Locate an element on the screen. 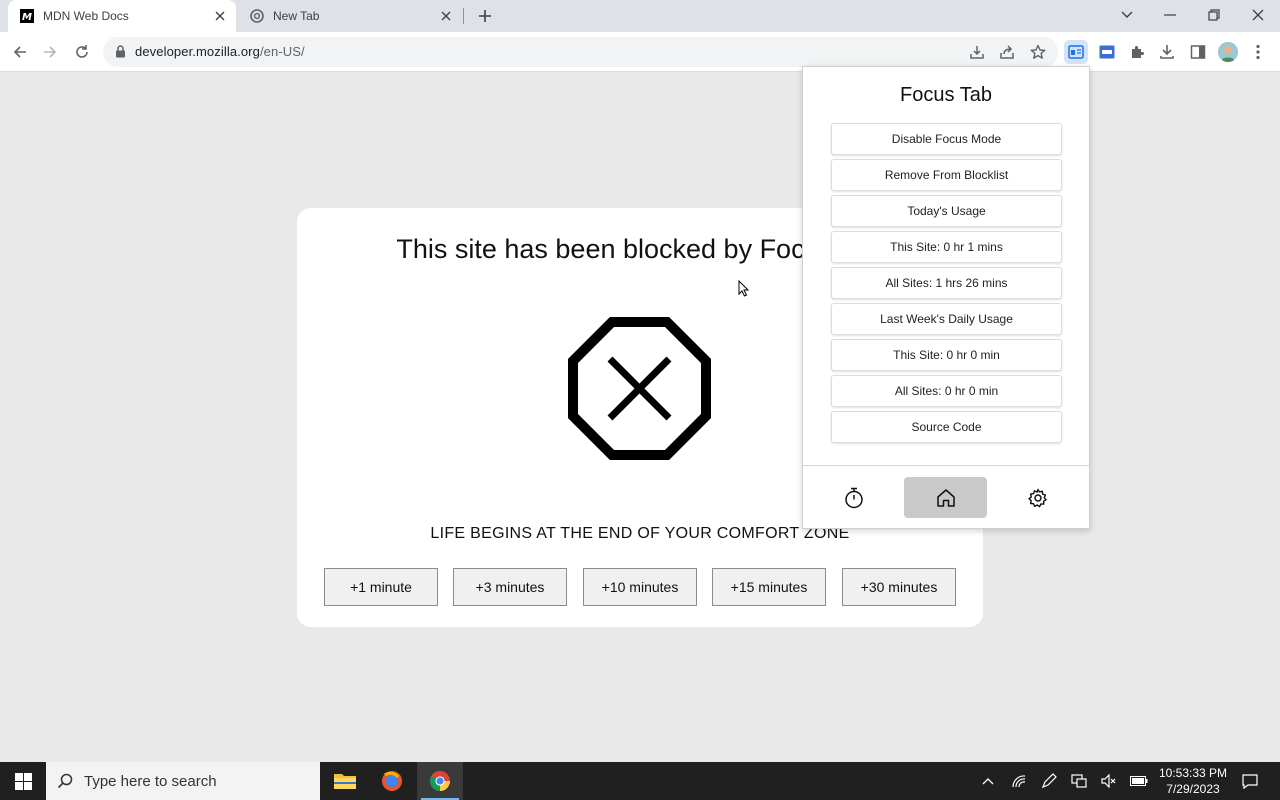 Image resolution: width=1280 pixels, height=800 pixels. close-icon is located at coordinates (1258, 15).